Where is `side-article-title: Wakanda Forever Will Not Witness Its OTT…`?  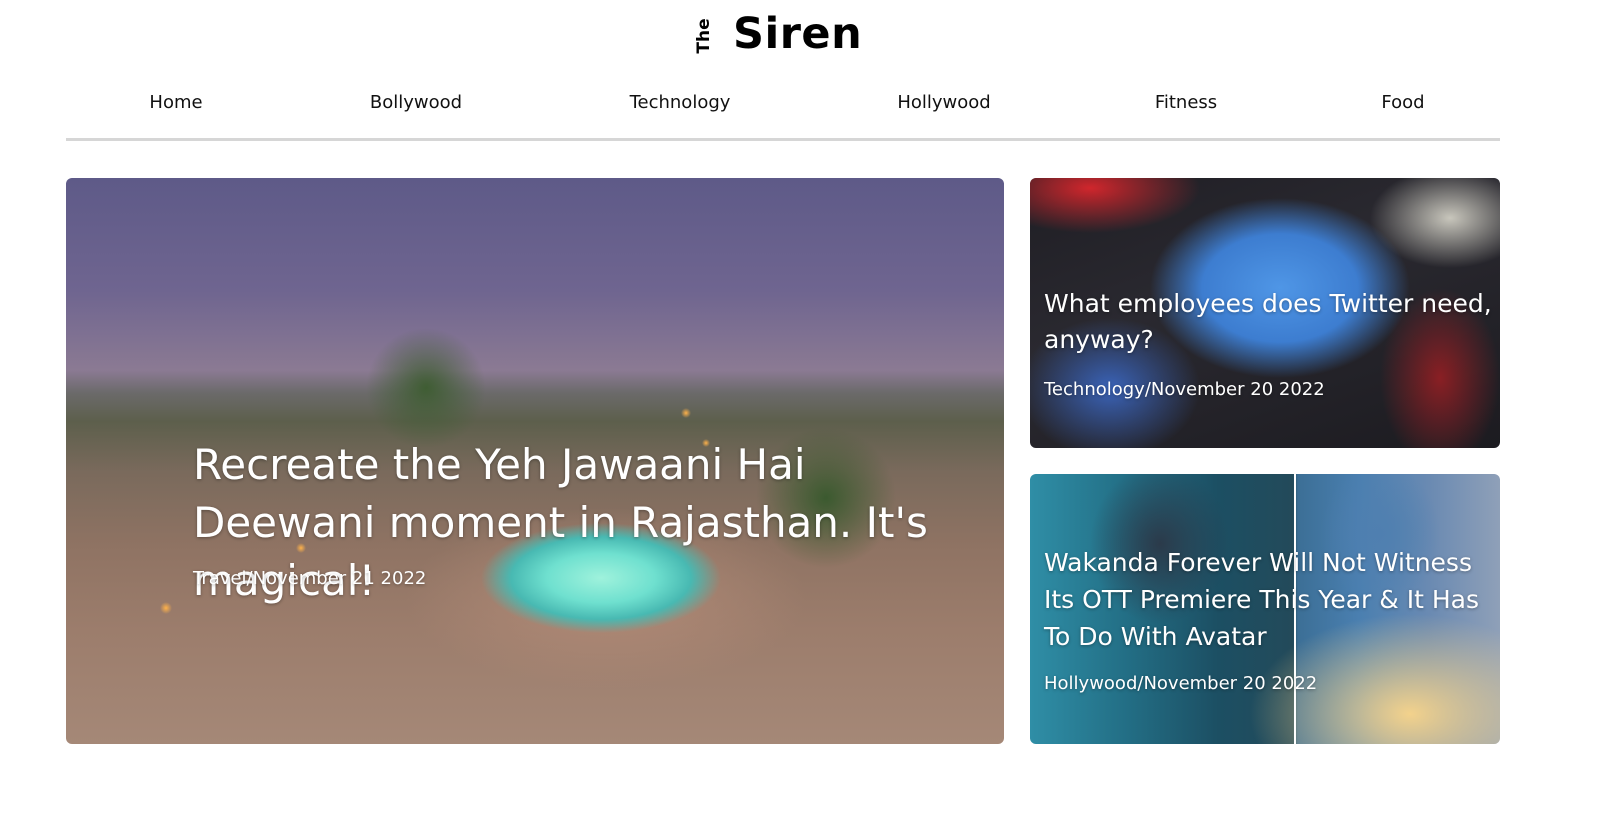
side-article-title: Wakanda Forever Will Not Witness Its OTT… is located at coordinates (1269, 599).